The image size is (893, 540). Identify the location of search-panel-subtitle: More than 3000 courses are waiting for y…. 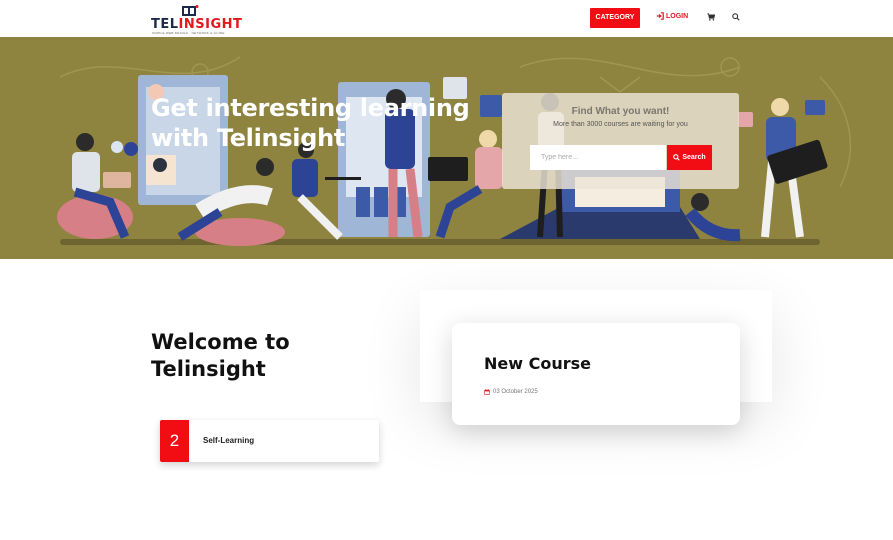
(620, 124).